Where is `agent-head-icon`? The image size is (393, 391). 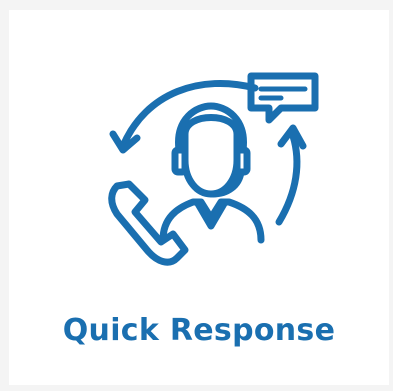 agent-head-icon is located at coordinates (211, 150).